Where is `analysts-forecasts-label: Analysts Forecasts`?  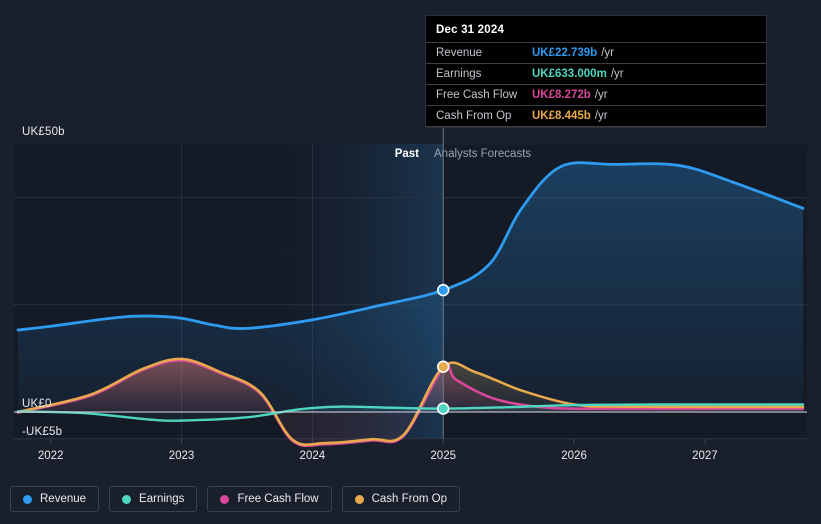
analysts-forecasts-label: Analysts Forecasts is located at coordinates (483, 154).